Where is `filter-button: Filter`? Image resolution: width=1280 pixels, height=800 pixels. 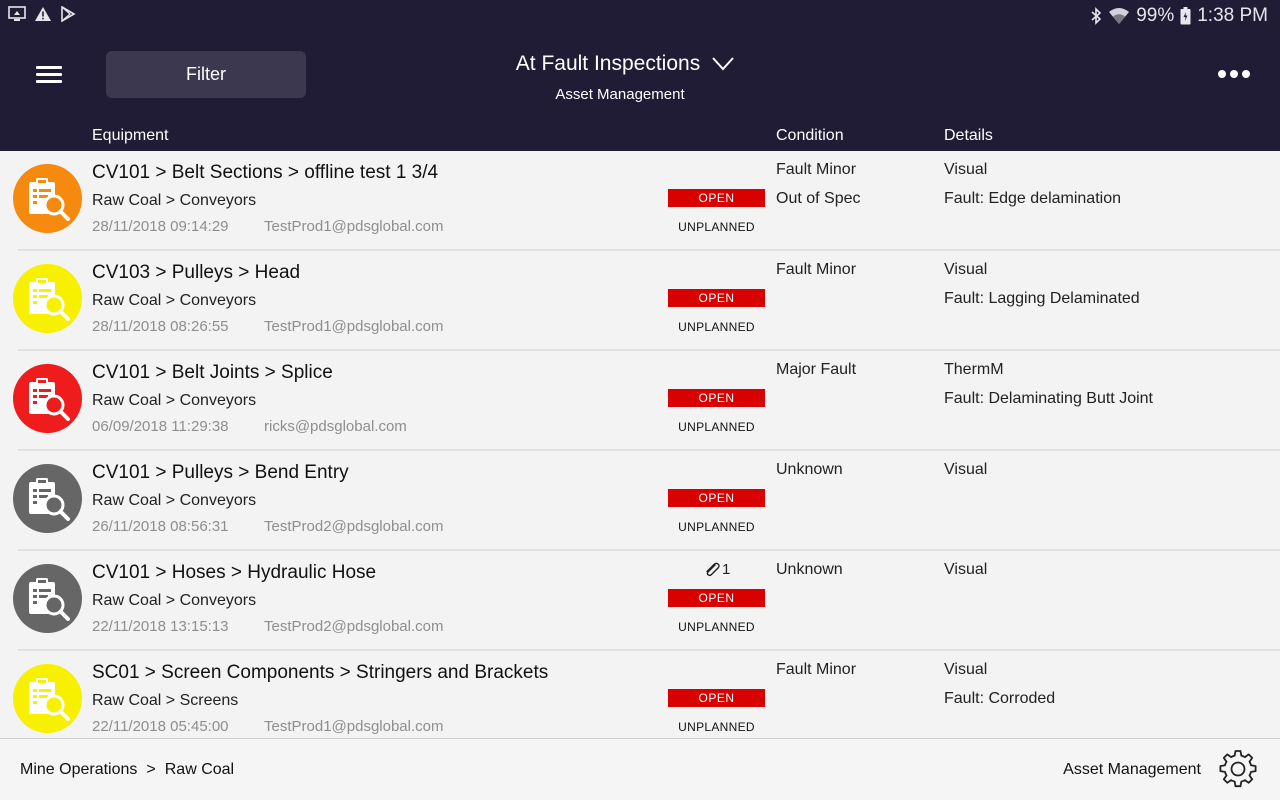 filter-button: Filter is located at coordinates (206, 74).